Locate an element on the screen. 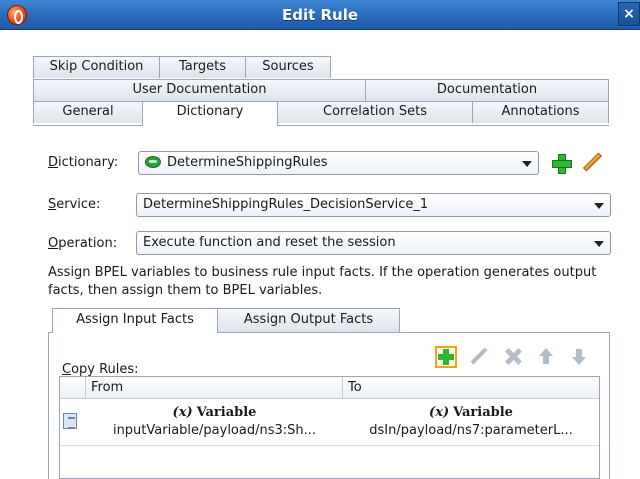 The image size is (640, 479). tab-user-documentation: User Documentation is located at coordinates (199, 90).